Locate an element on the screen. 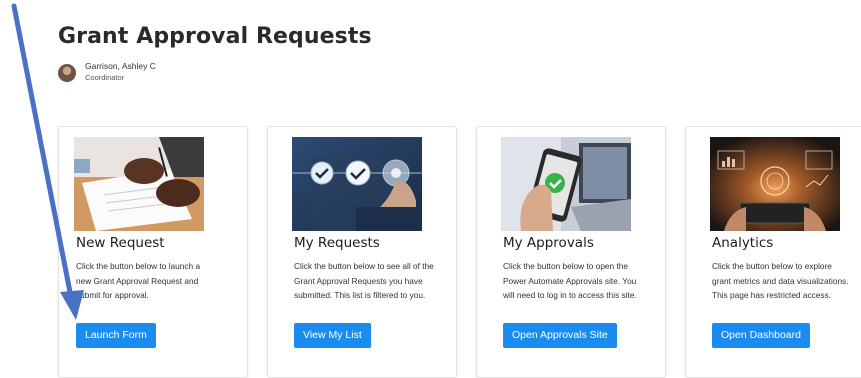 Image resolution: width=861 pixels, height=378 pixels. card-title: My Approvals is located at coordinates (548, 243).